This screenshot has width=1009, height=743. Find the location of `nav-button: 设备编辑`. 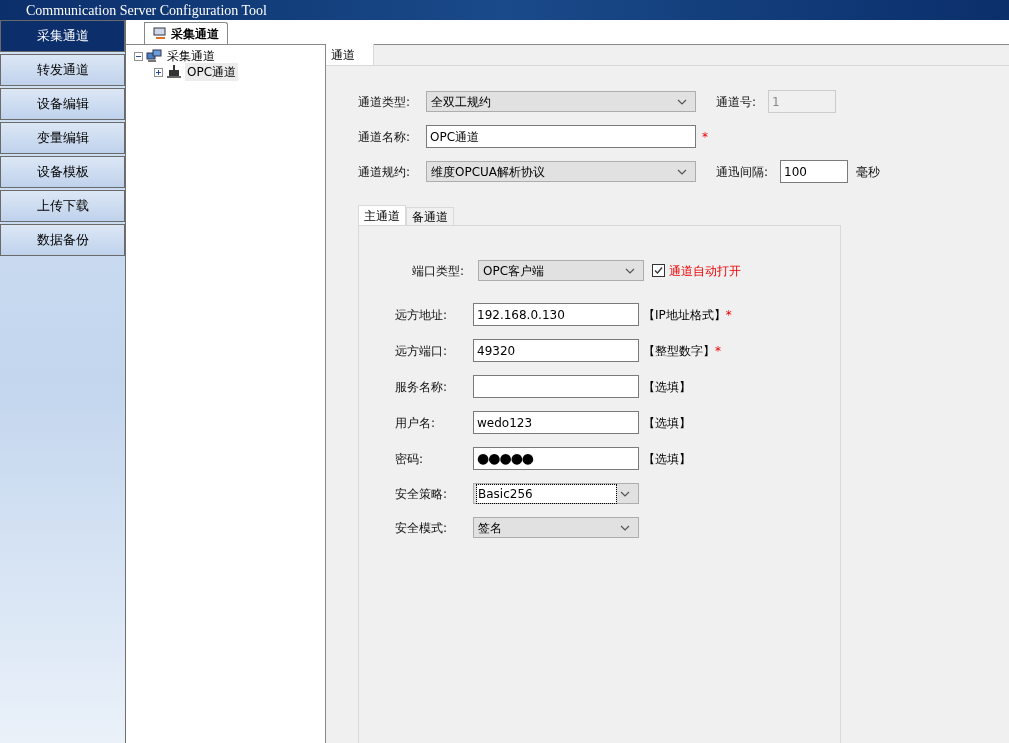

nav-button: 设备编辑 is located at coordinates (62, 104).